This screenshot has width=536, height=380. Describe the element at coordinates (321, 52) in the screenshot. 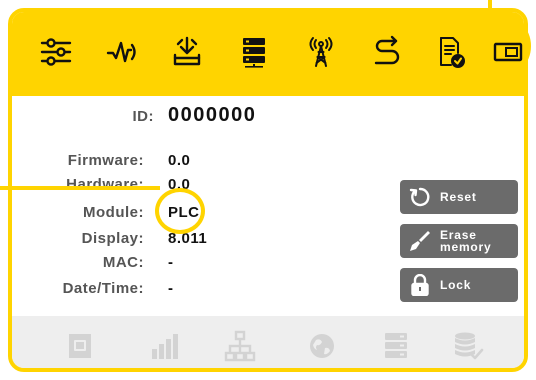

I see `antenna-tower-icon` at that location.